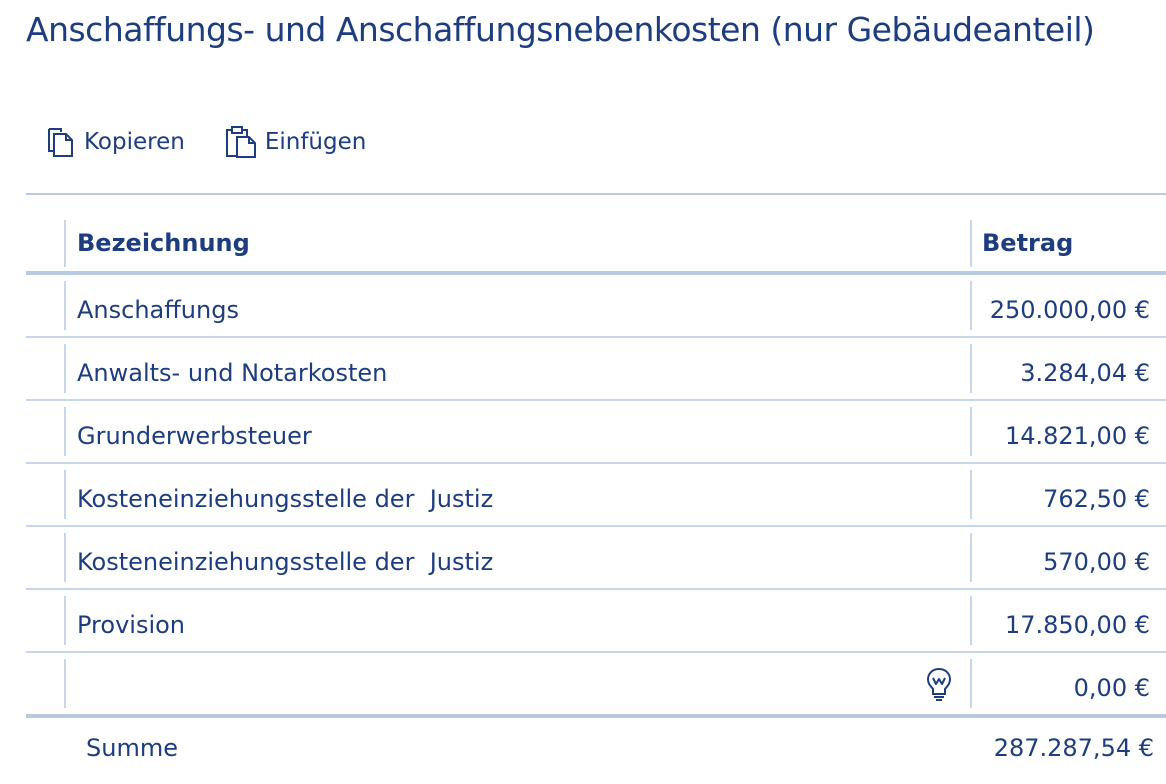 The height and width of the screenshot is (784, 1166). I want to click on row-amount-cell: 3.284,04 €, so click(1068, 368).